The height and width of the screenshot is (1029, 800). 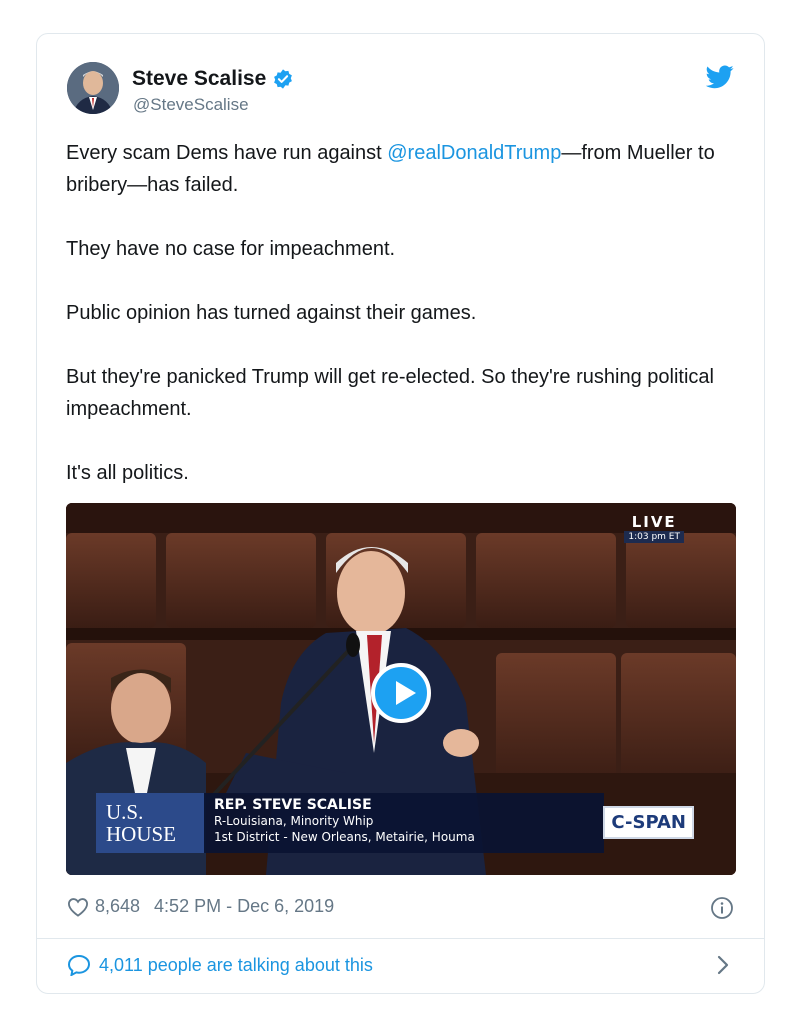 I want to click on info-icon, so click(x=722, y=908).